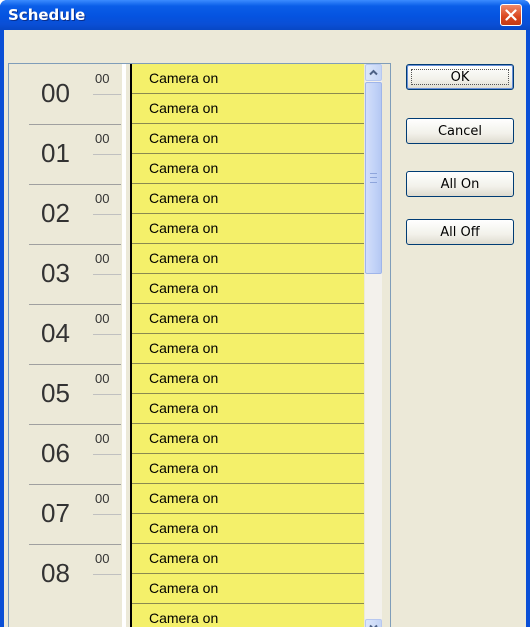  Describe the element at coordinates (55, 513) in the screenshot. I see `hour-label: 07` at that location.